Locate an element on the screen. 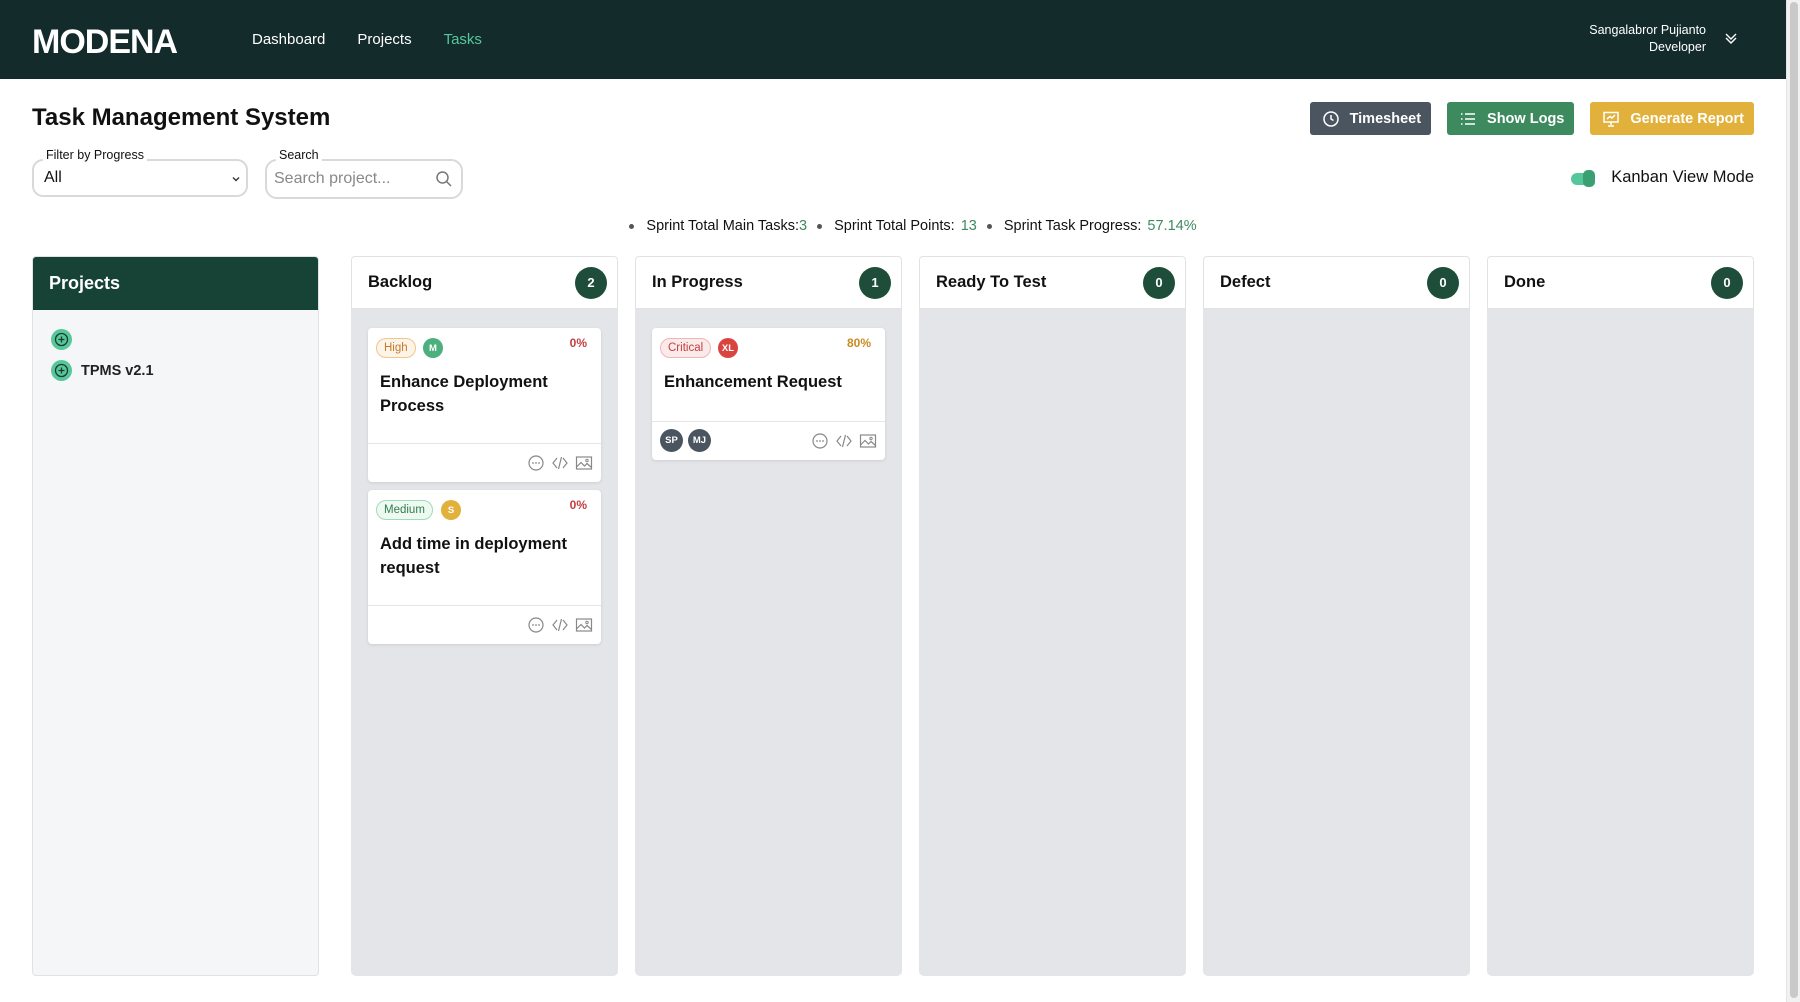 This screenshot has width=1800, height=1002. clock-icon is located at coordinates (1330, 118).